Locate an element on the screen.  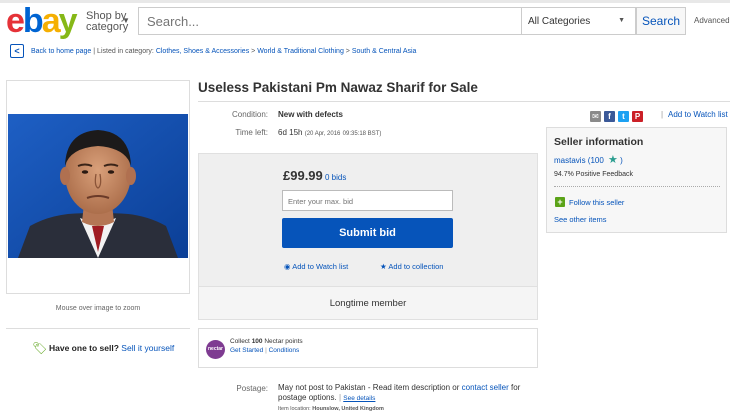
advanced-search-link: Advanced is located at coordinates (712, 20).